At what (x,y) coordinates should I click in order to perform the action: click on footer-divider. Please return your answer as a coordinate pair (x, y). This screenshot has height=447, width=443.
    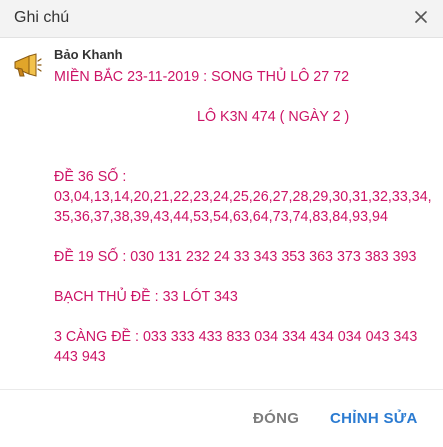
    Looking at the image, I should click on (221, 389).